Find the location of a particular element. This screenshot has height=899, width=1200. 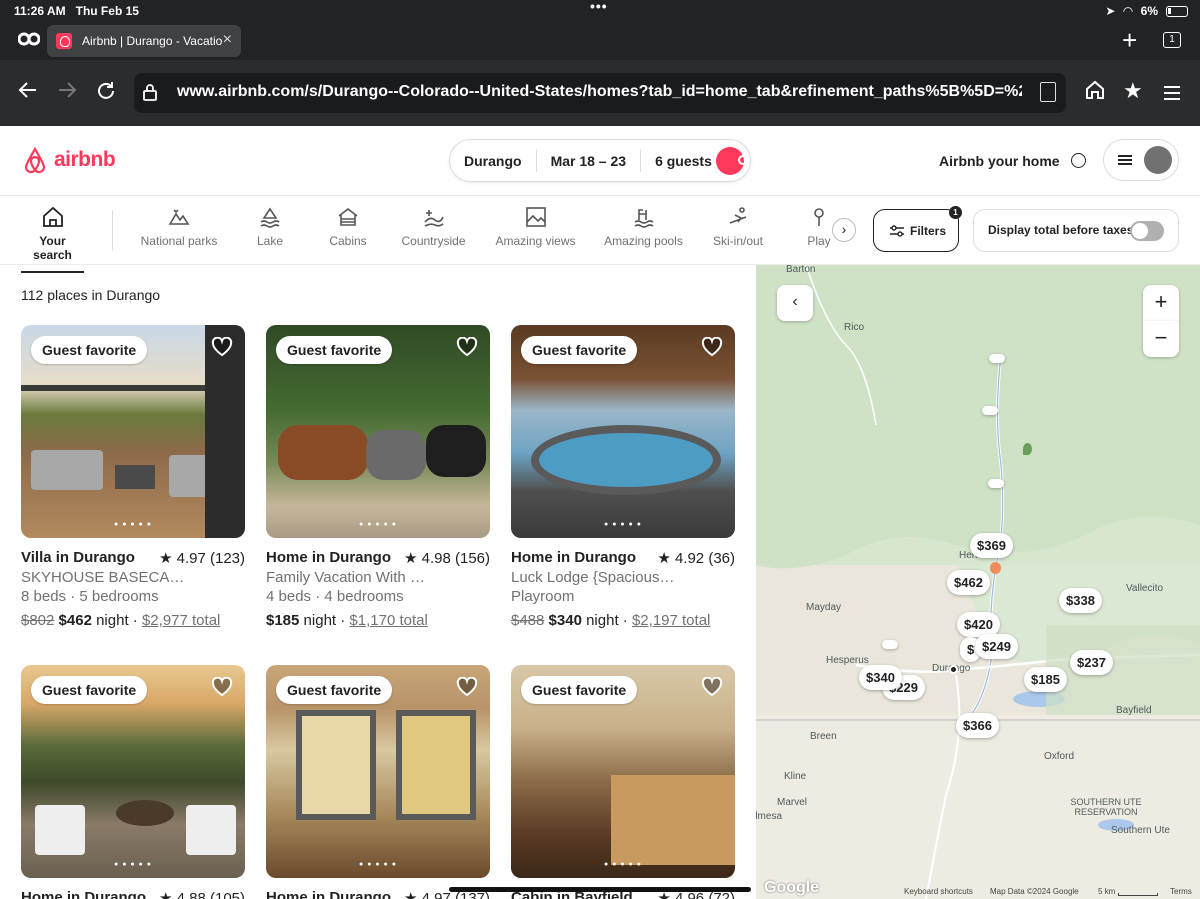

status-bar: 11:26 AM Thu Feb 15 ••• ➤ ◠ 6% is located at coordinates (600, 11).